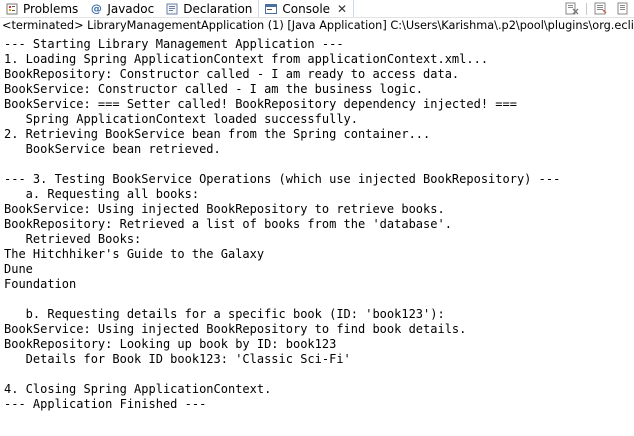  What do you see at coordinates (112, 149) in the screenshot?
I see `console-line: BookService bean retrieved.` at bounding box center [112, 149].